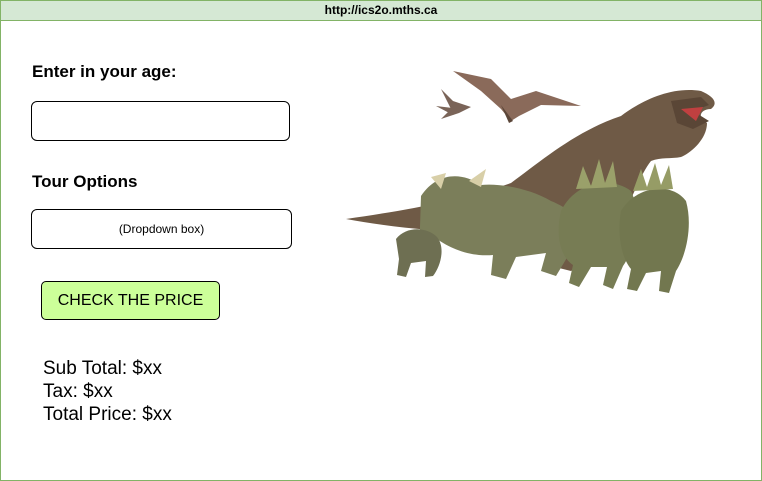  What do you see at coordinates (381, 11) in the screenshot?
I see `url-bar: http://ics2o.mths.ca` at bounding box center [381, 11].